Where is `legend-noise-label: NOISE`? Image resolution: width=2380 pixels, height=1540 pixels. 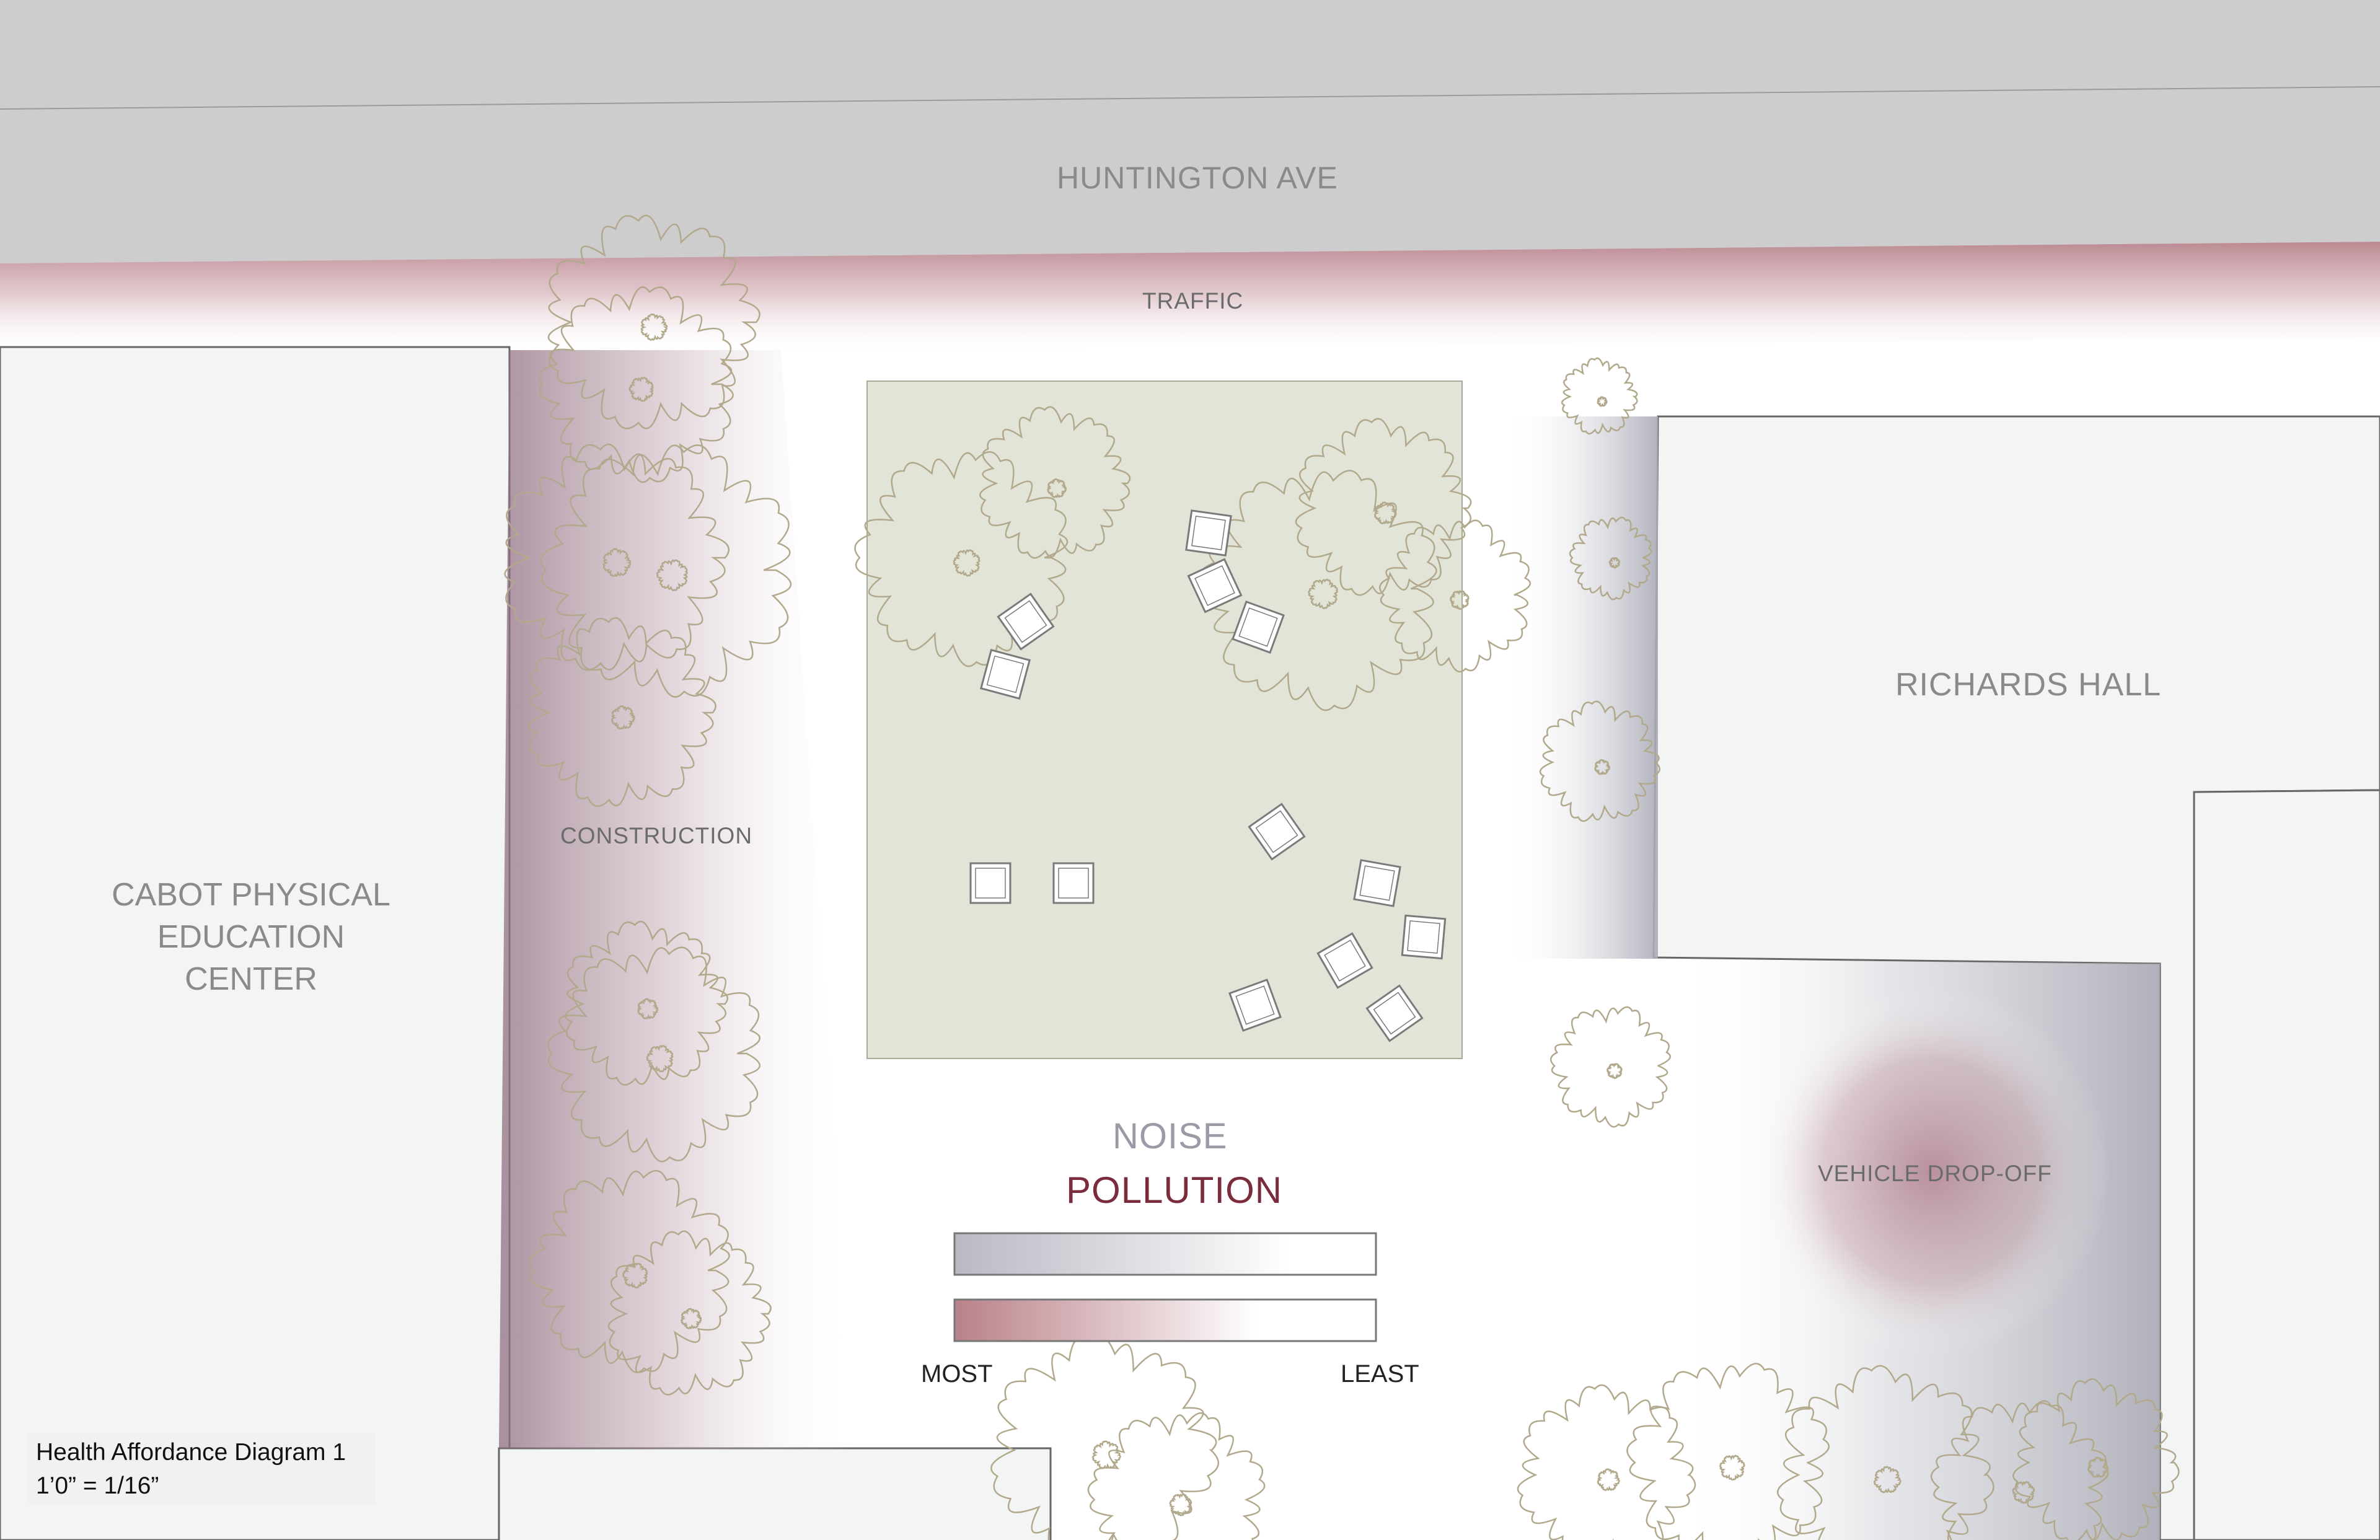 legend-noise-label: NOISE is located at coordinates (1170, 1136).